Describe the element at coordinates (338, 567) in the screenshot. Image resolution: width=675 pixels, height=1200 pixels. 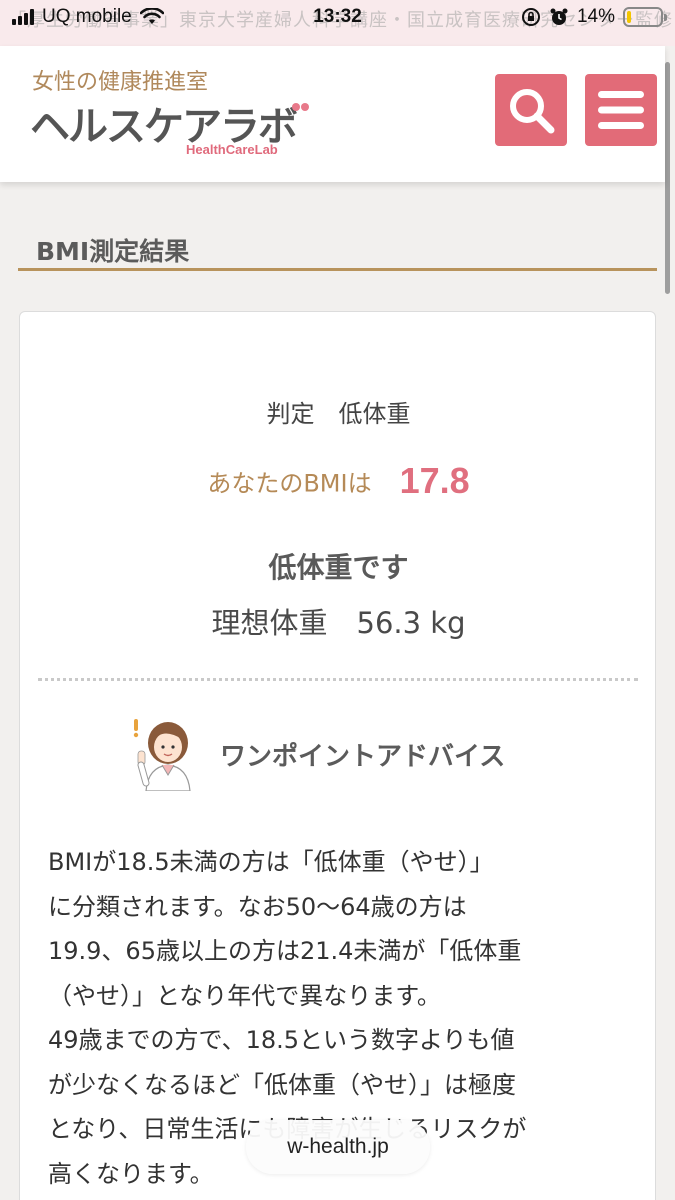
I see `category-text: 低体重です` at that location.